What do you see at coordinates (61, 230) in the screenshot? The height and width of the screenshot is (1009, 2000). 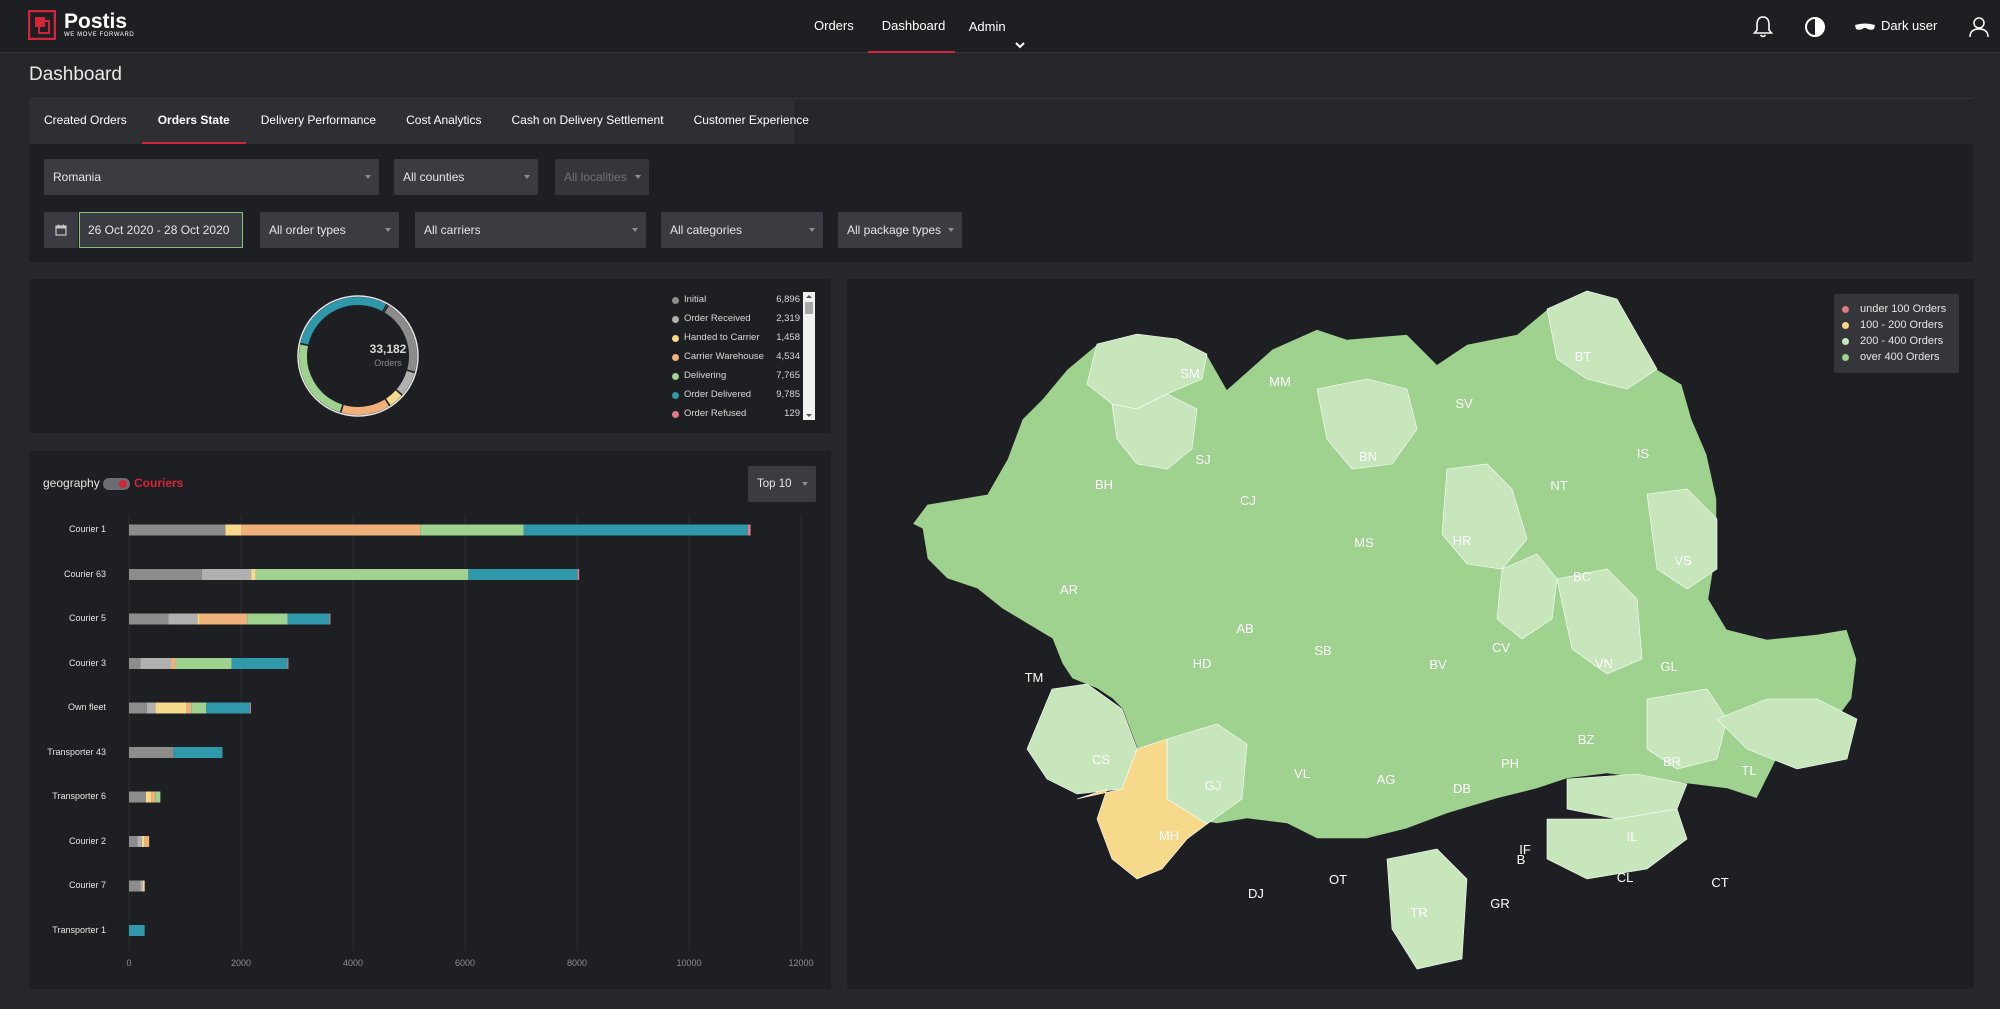 I see `calendar-button` at bounding box center [61, 230].